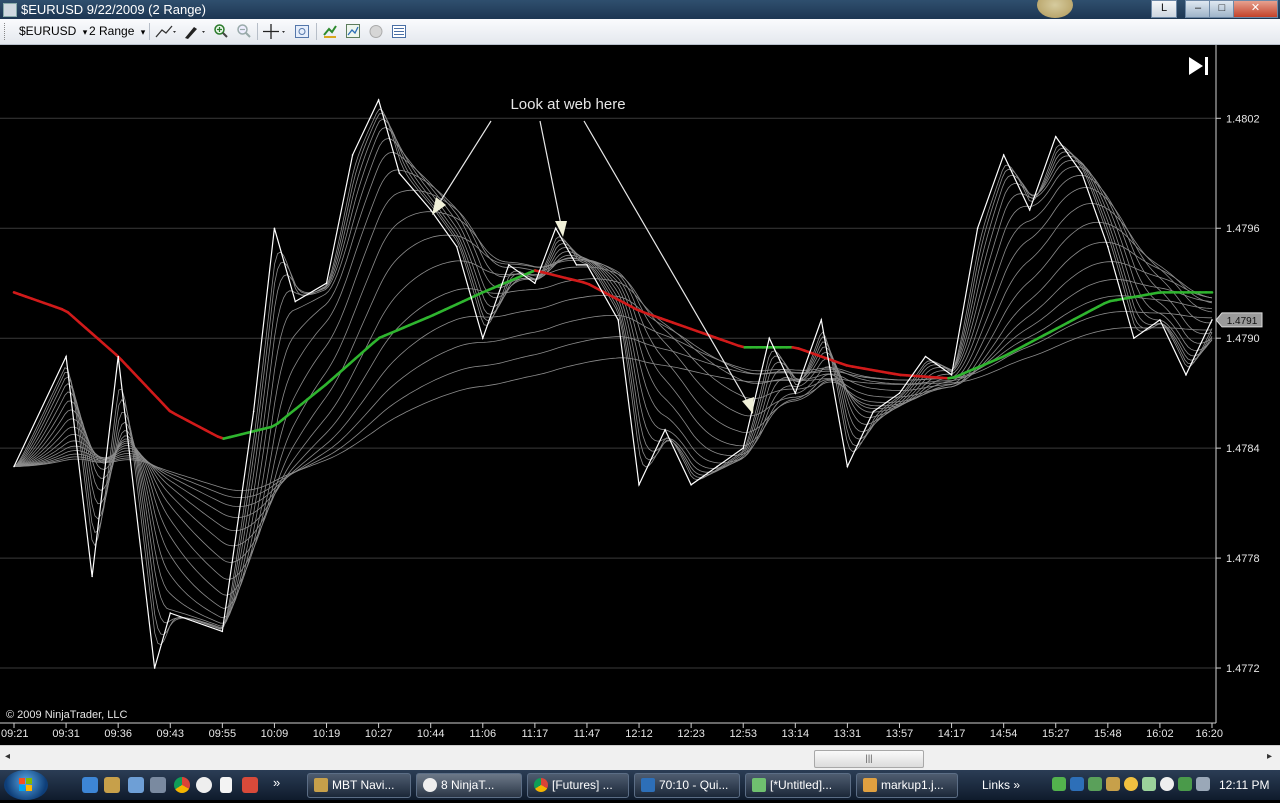 Image resolution: width=1280 pixels, height=803 pixels. What do you see at coordinates (1001, 785) in the screenshot?
I see `links-toolbar: Links »` at bounding box center [1001, 785].